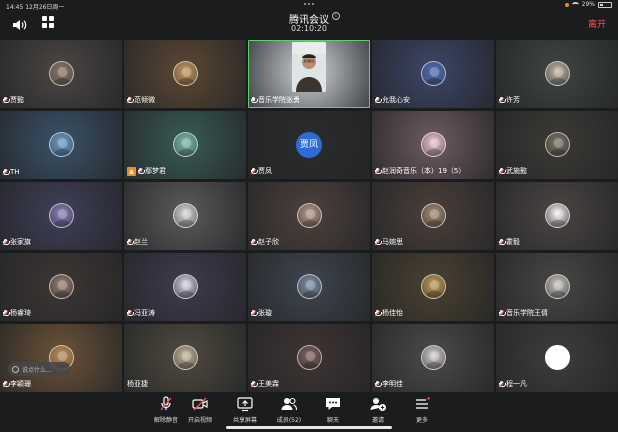  I want to click on more-button: 更多, so click(422, 411).